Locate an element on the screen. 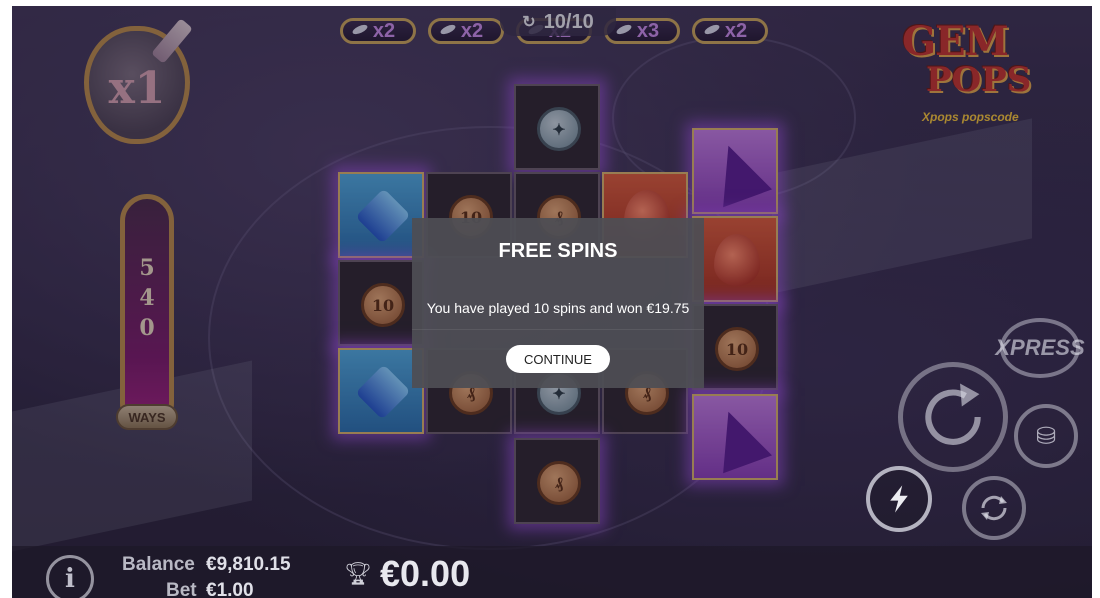  reel-cell: ✦ is located at coordinates (557, 127).